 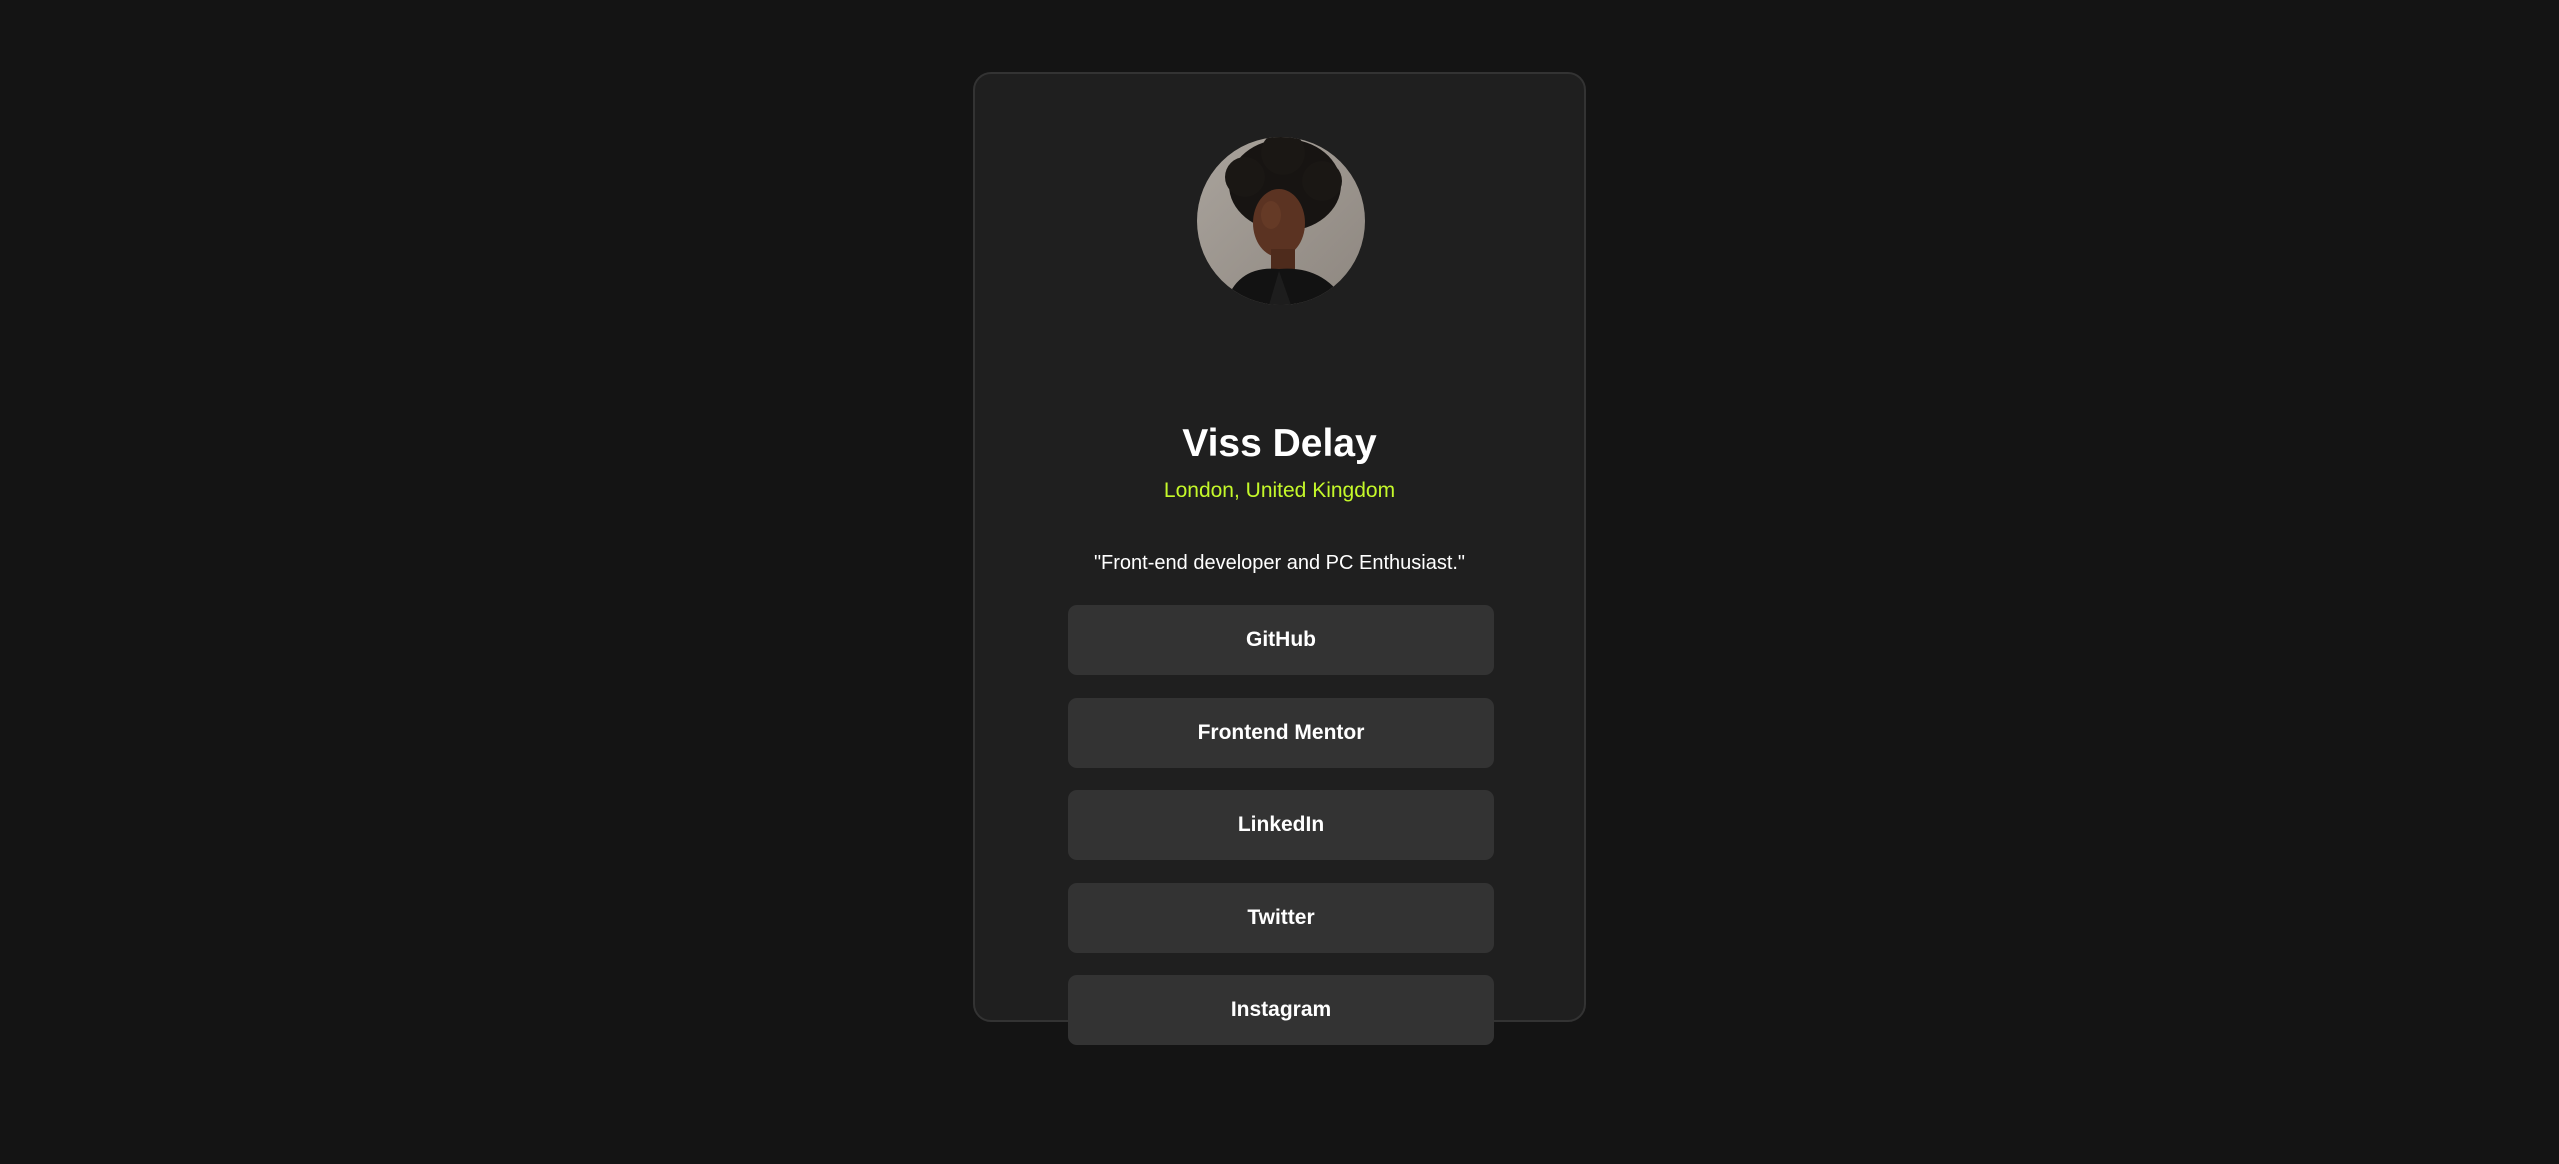 I want to click on linkedin-link-button: LinkedIn, so click(x=1281, y=825).